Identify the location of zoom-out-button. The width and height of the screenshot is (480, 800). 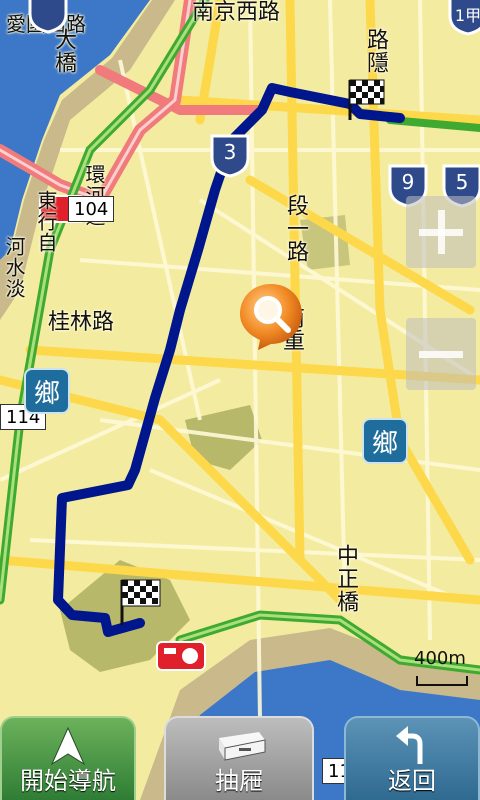
(441, 354).